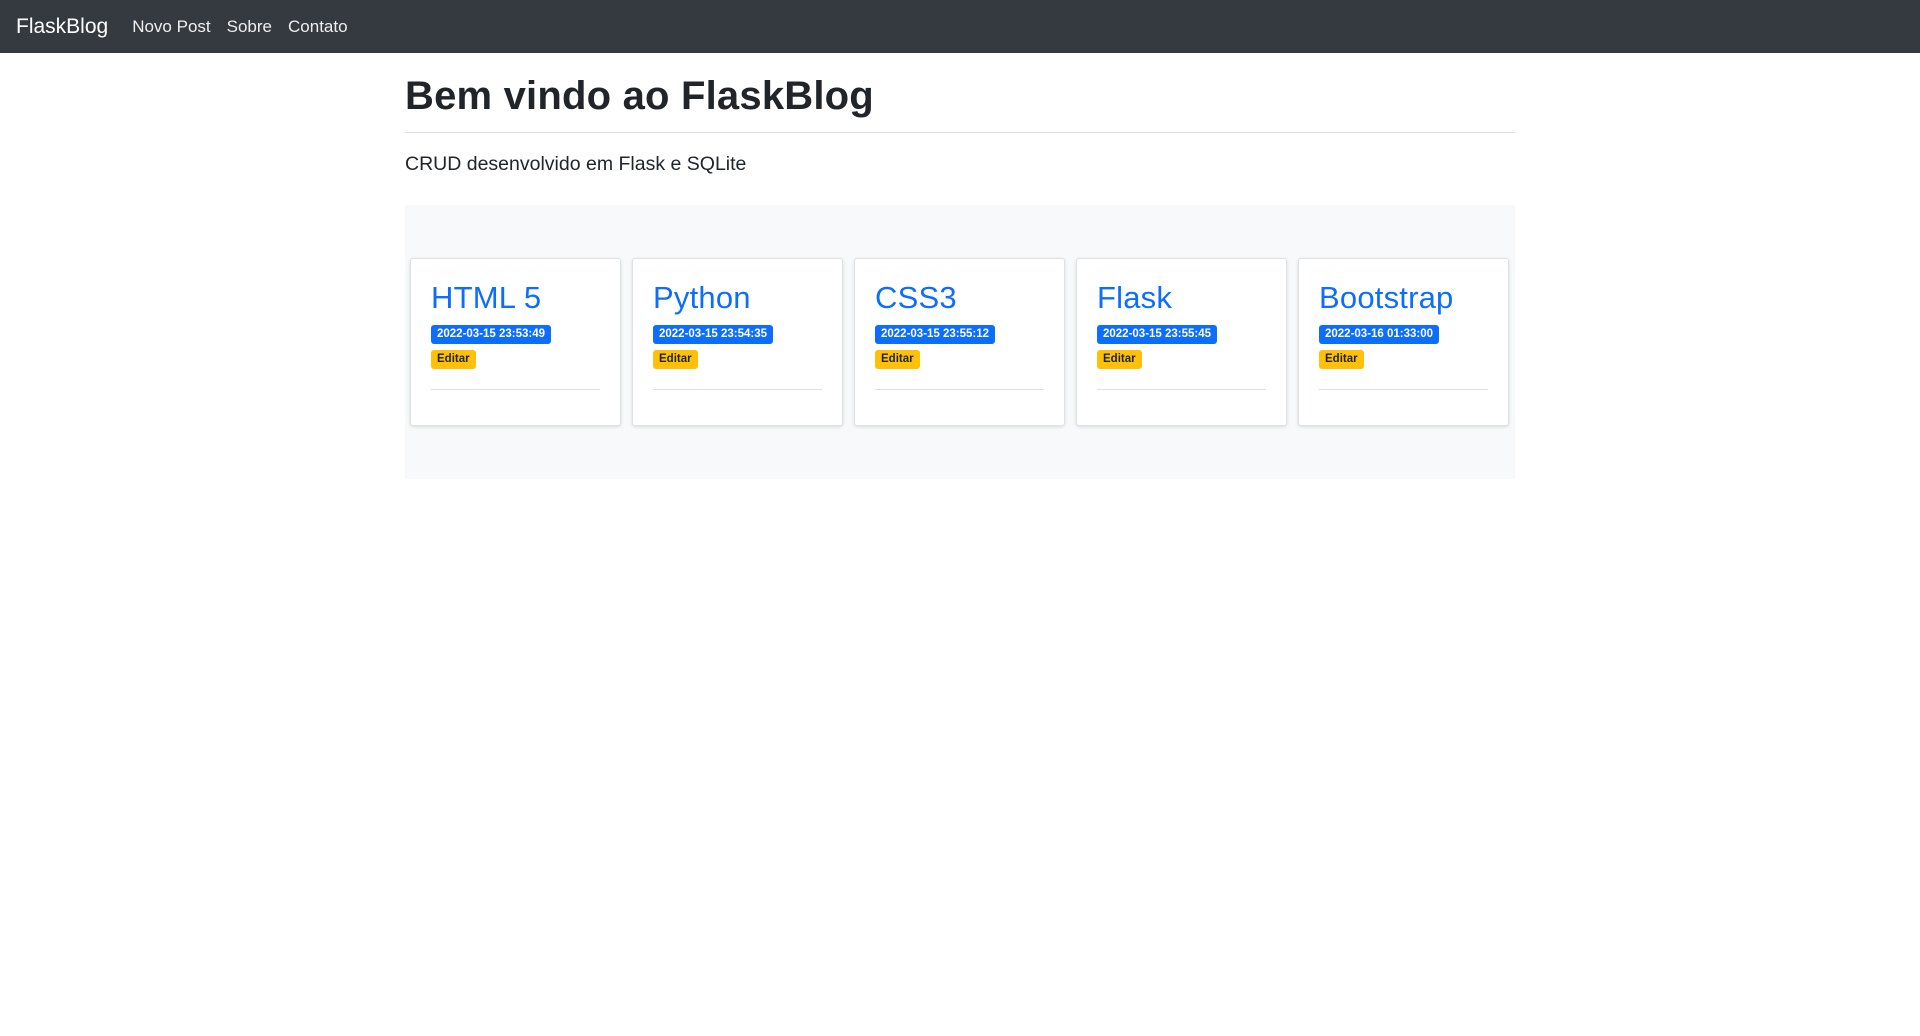  Describe the element at coordinates (935, 334) in the screenshot. I see `post-date-badge: 2022-03-15 23:55:12` at that location.